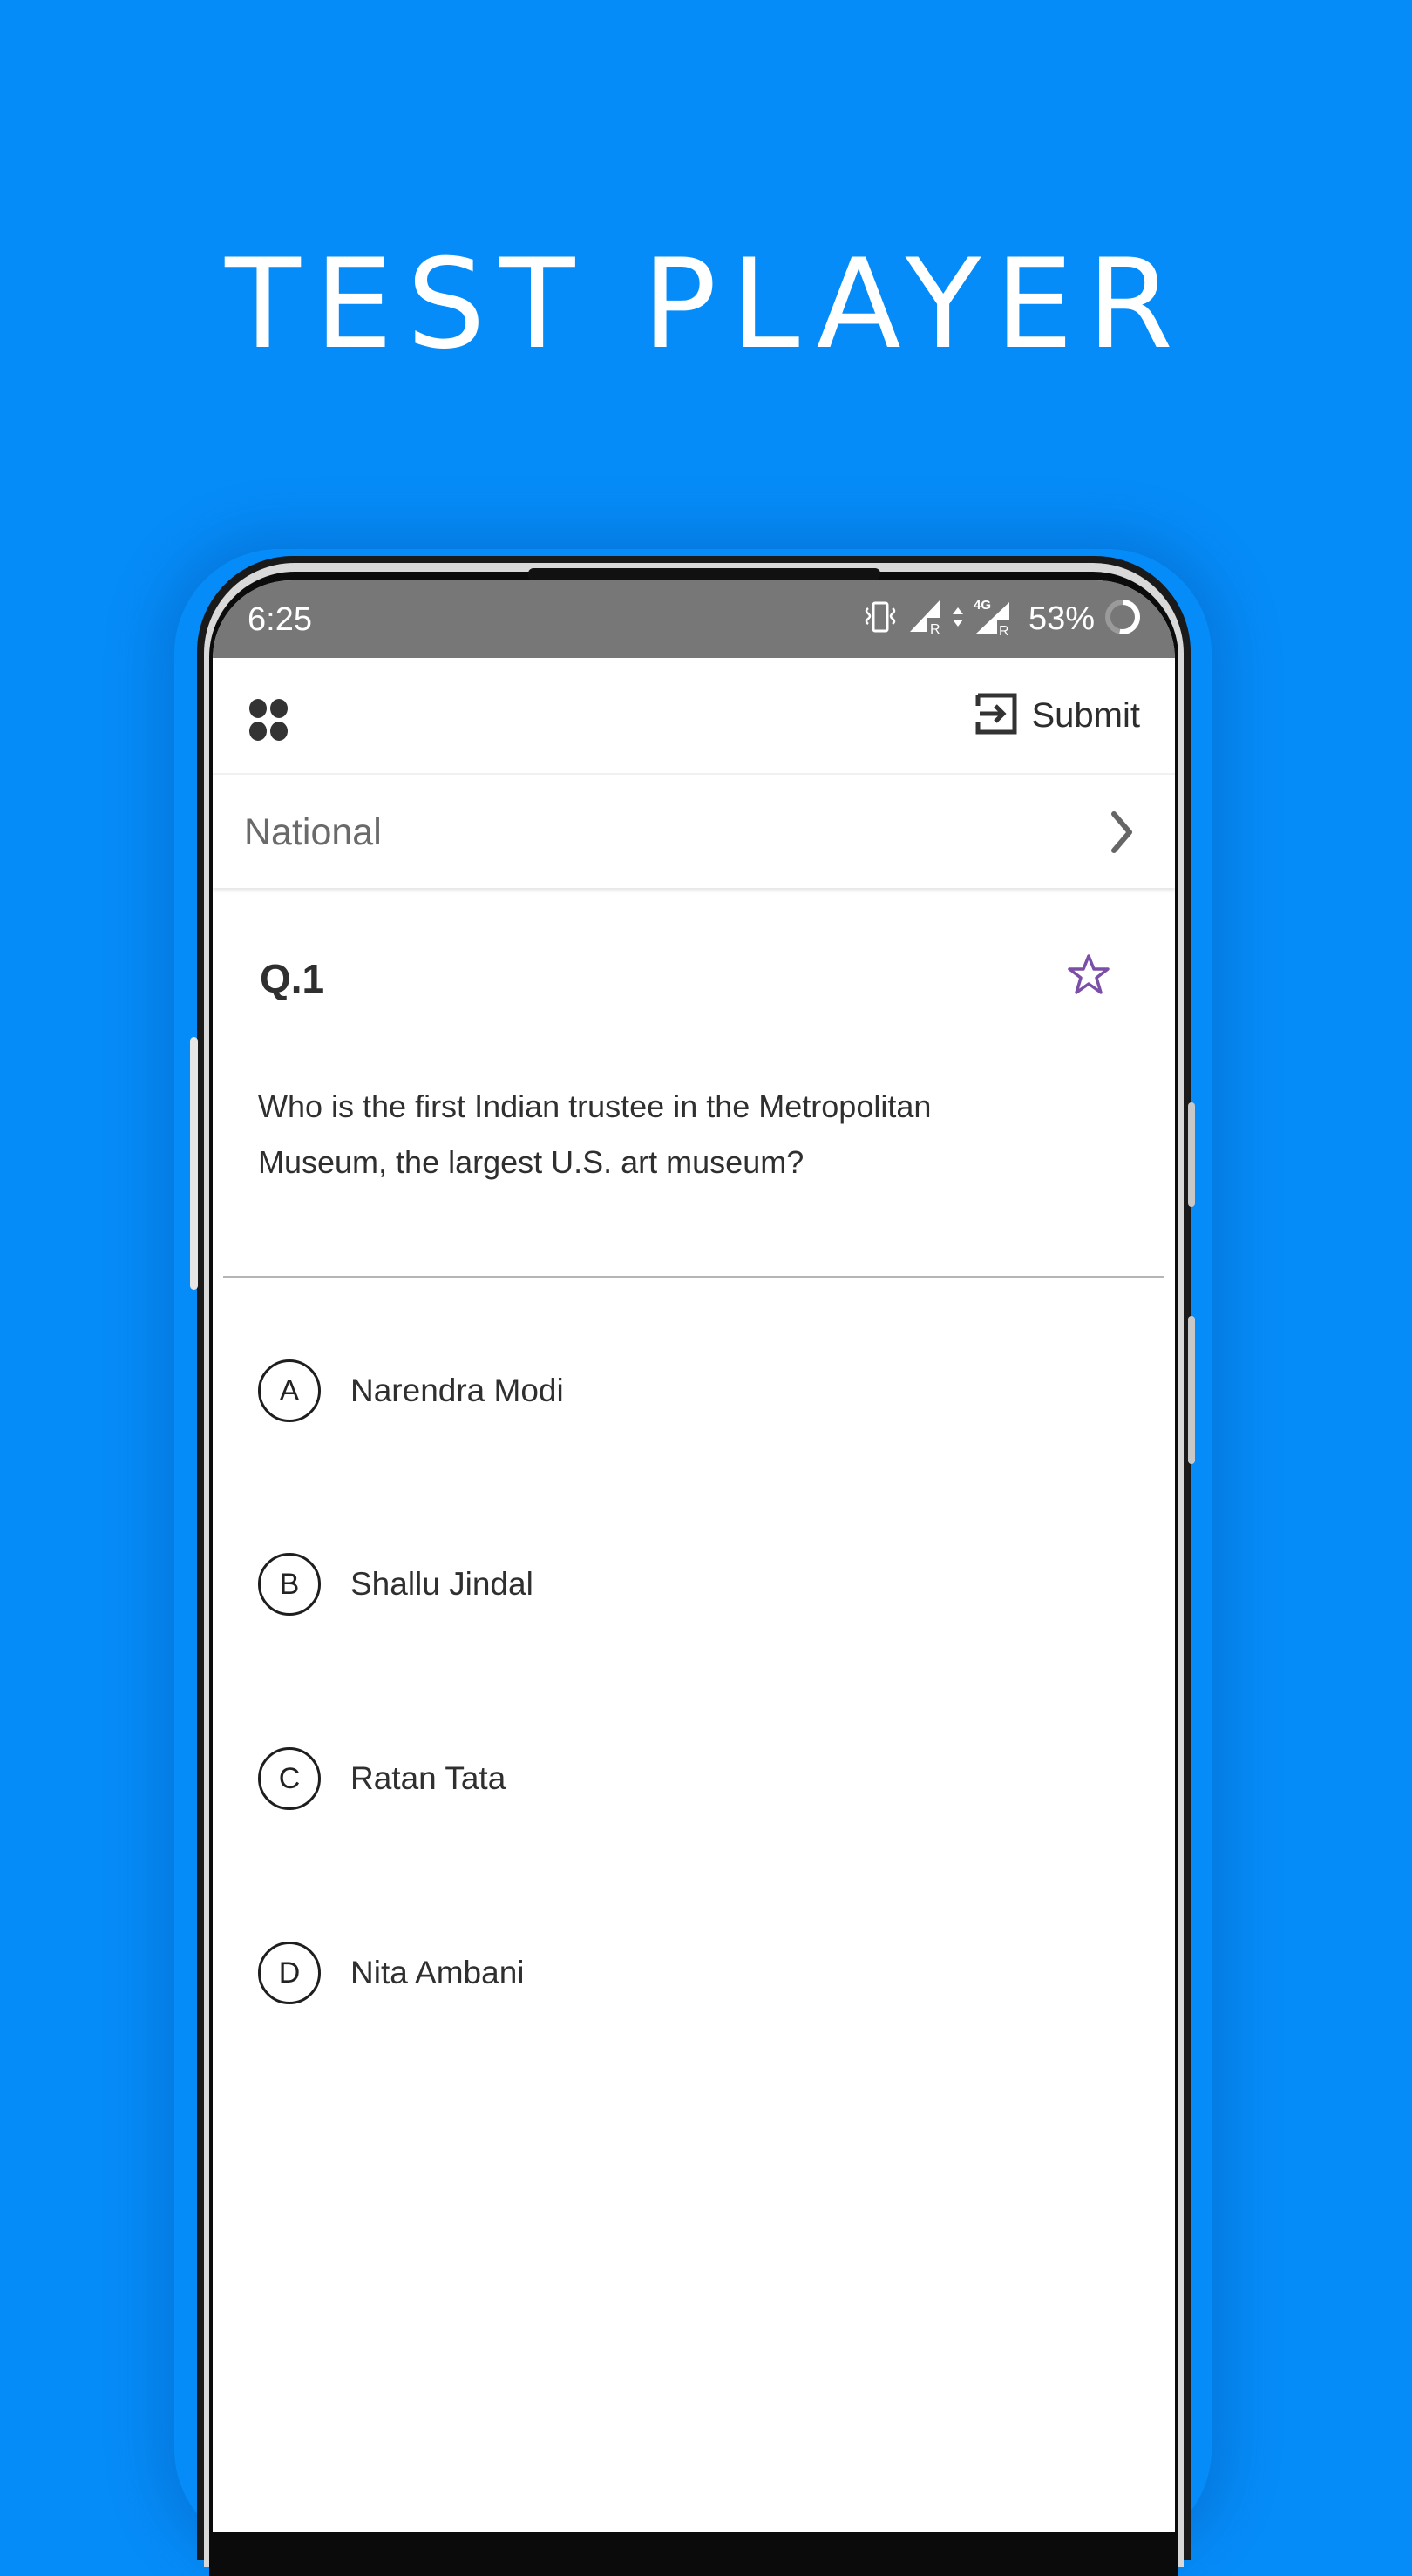 The width and height of the screenshot is (1412, 2576). I want to click on grid-dots-icon, so click(269, 720).